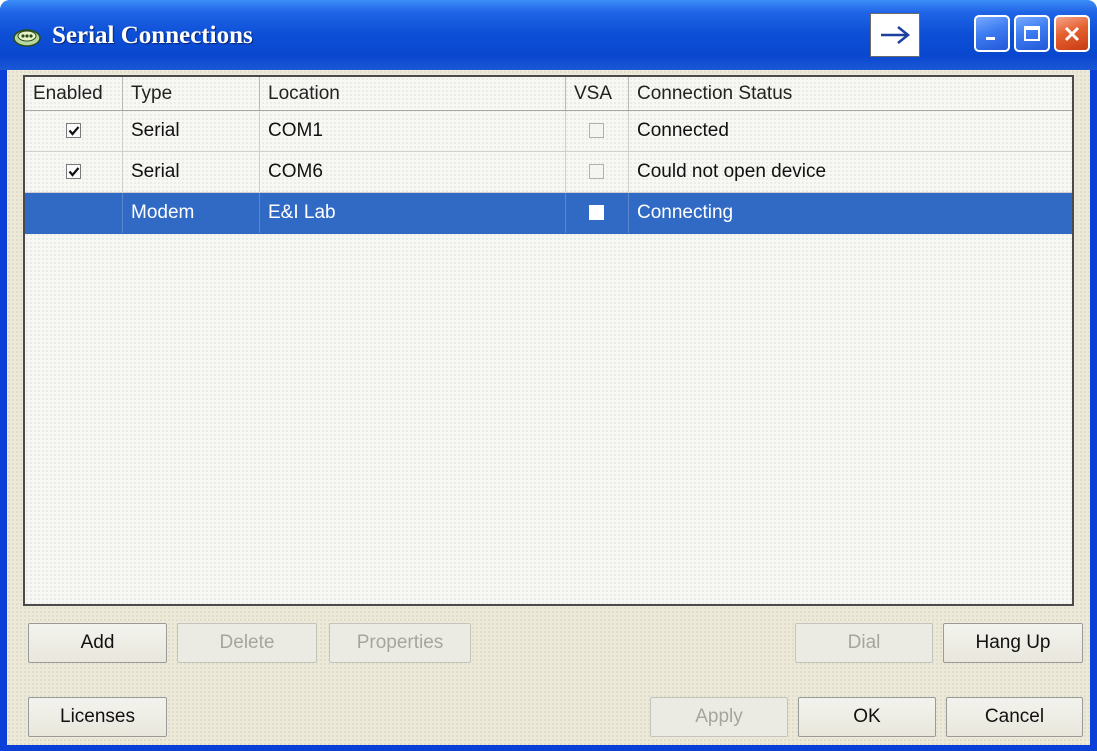 This screenshot has width=1097, height=751. Describe the element at coordinates (597, 93) in the screenshot. I see `column-header-vsa: VSA` at that location.